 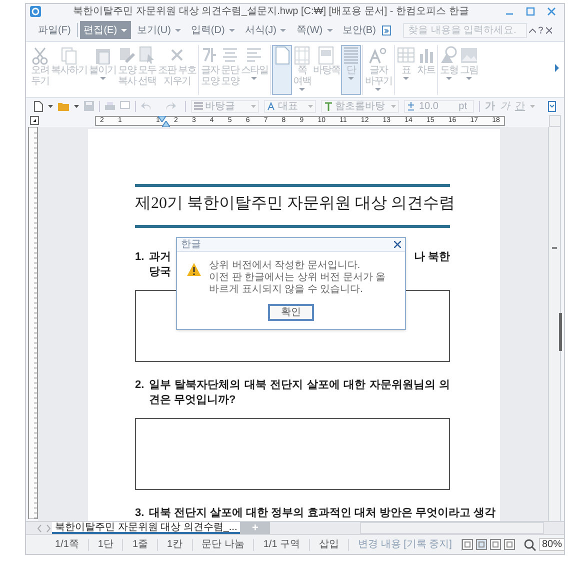 I want to click on menu-item: 보안(B), so click(x=359, y=30).